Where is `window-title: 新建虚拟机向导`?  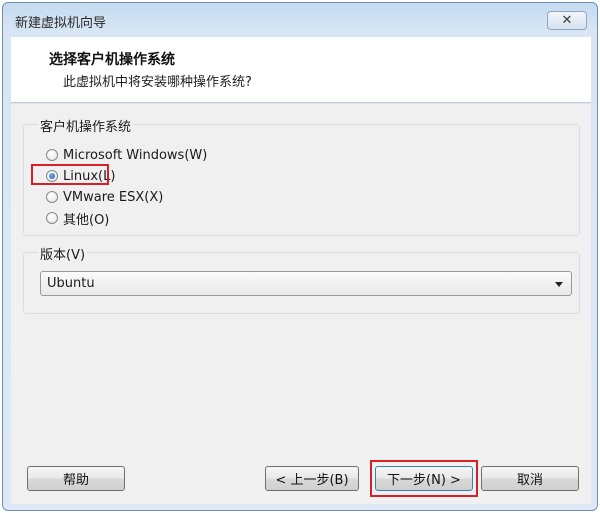
window-title: 新建虚拟机向导 is located at coordinates (61, 23).